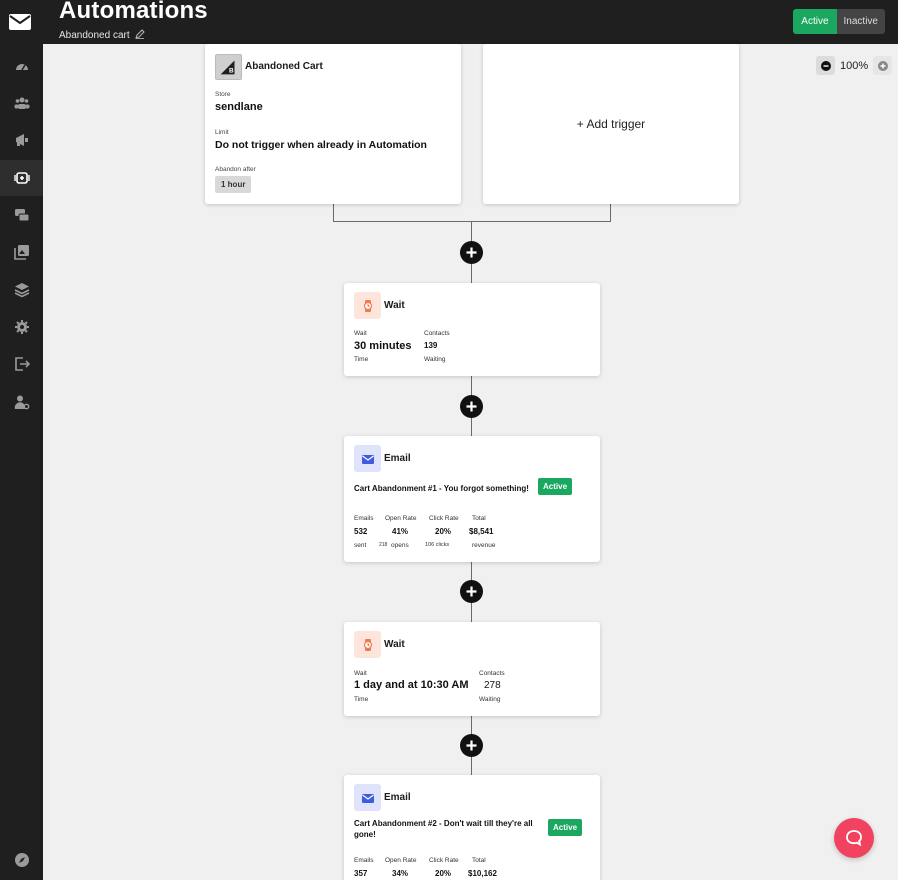 The height and width of the screenshot is (880, 898). Describe the element at coordinates (233, 184) in the screenshot. I see `abandon-value-chip: 1 hour` at that location.